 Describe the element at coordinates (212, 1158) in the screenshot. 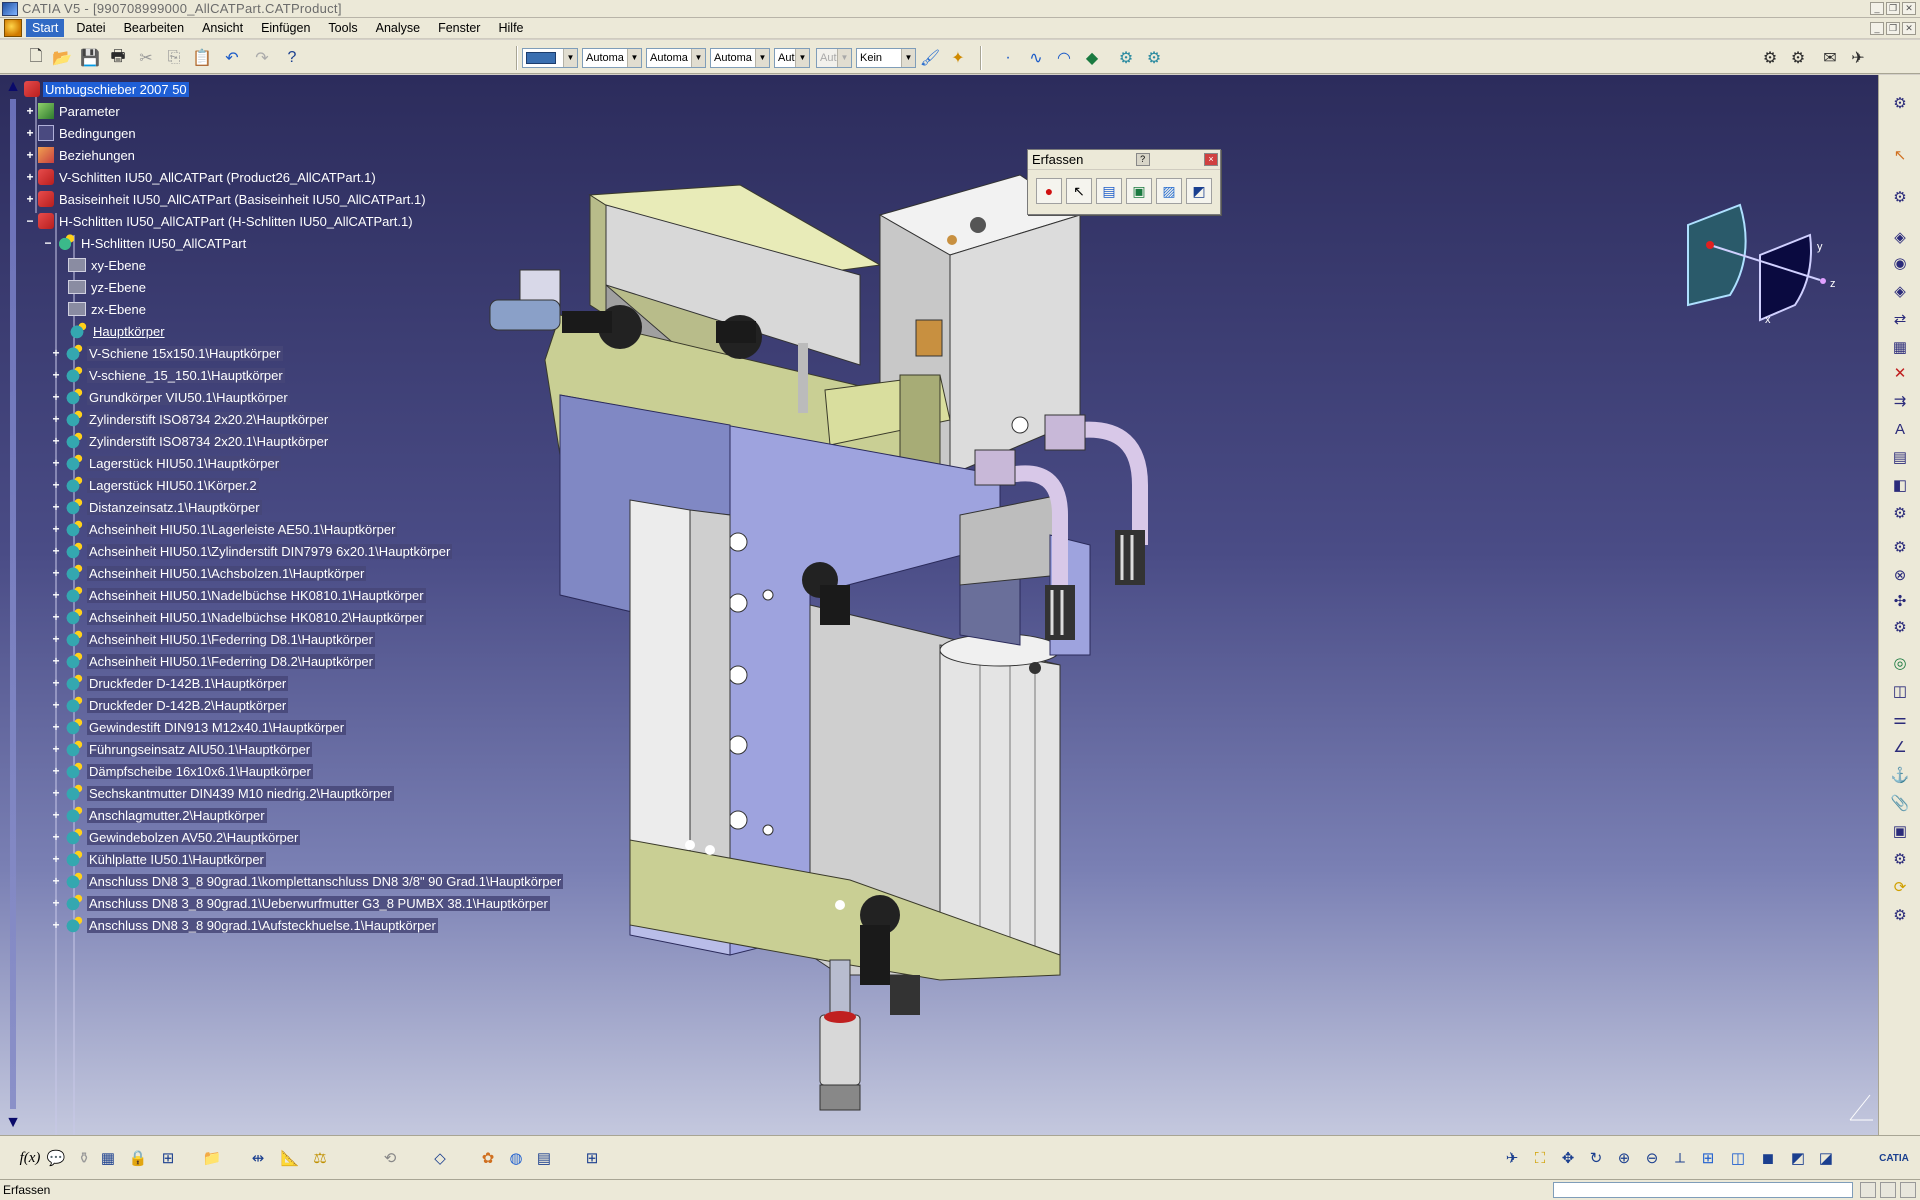

I see `catalog-browser-icon: 📁` at that location.